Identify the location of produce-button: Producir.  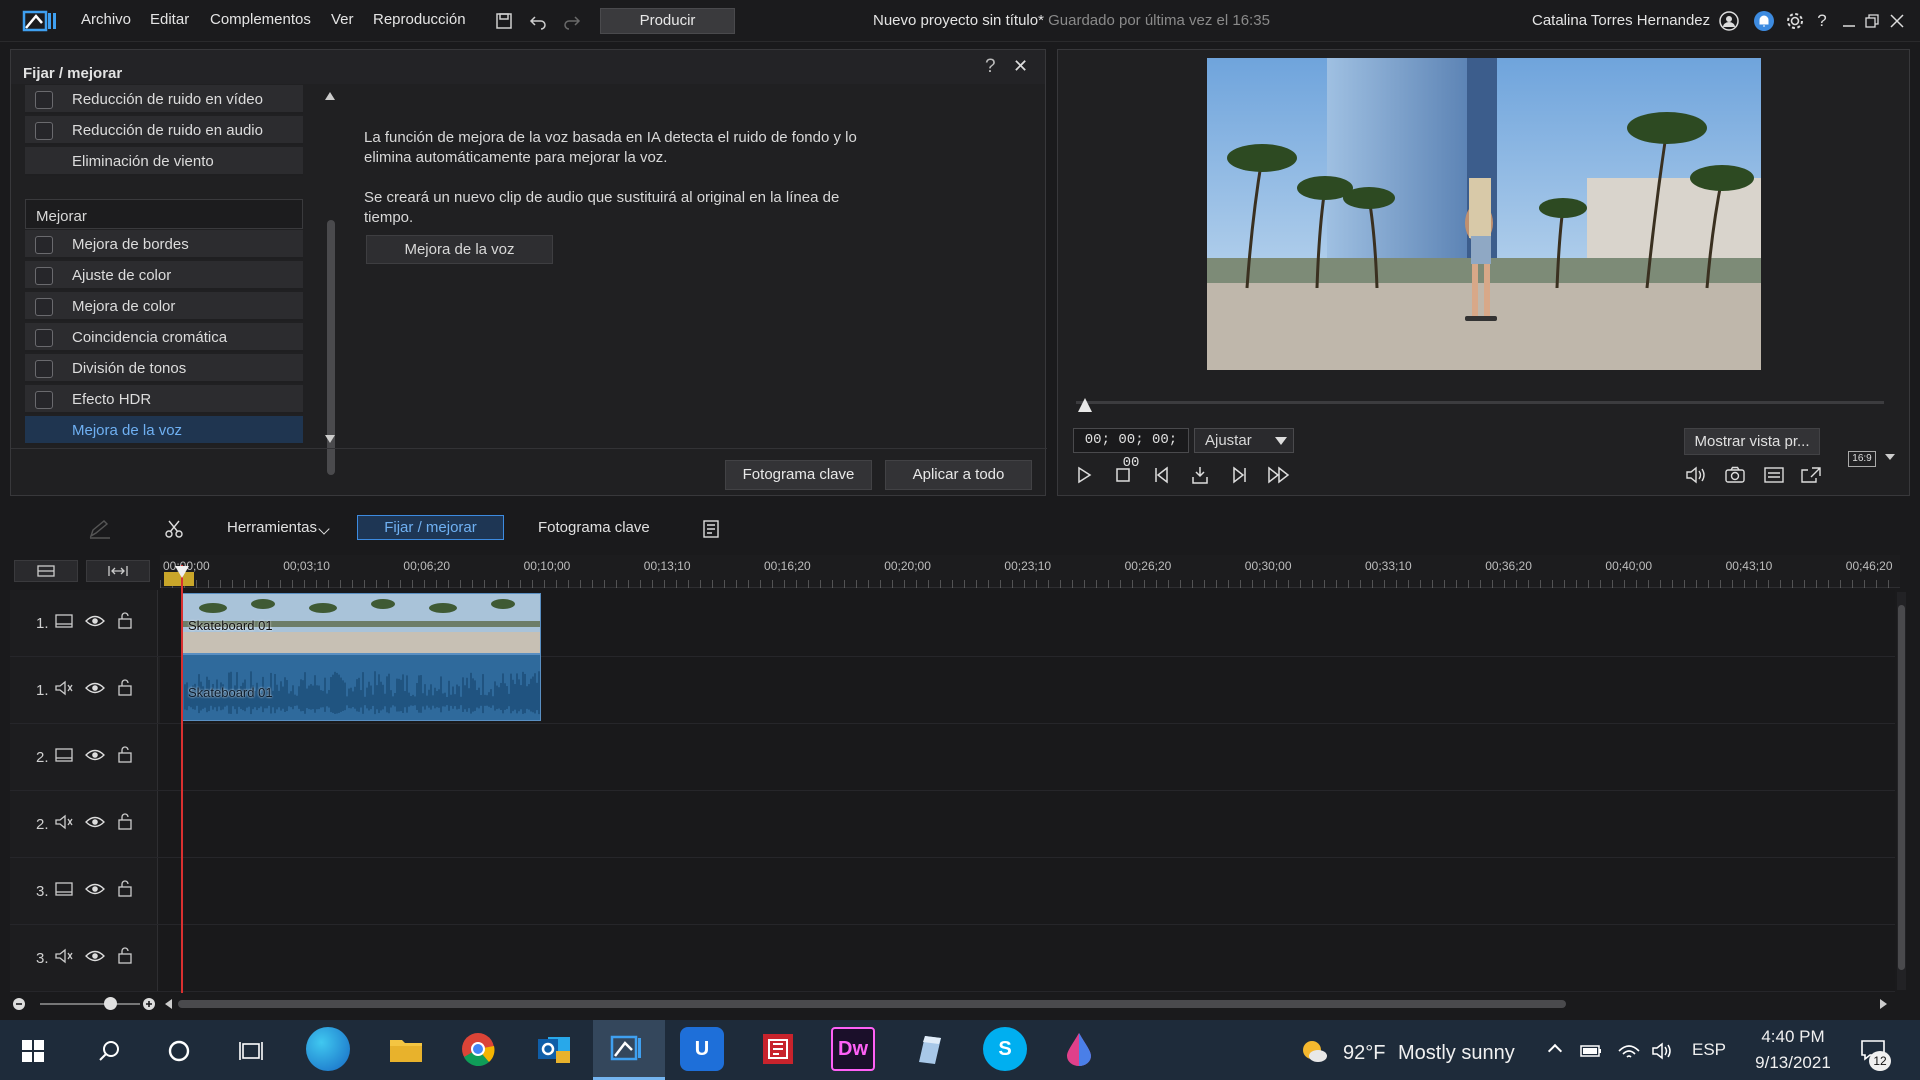
(667, 21).